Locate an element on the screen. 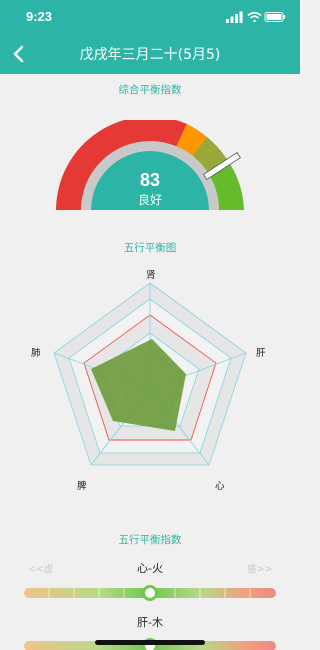 This screenshot has width=320, height=650. balance-title: 五行平衡指数 is located at coordinates (150, 540).